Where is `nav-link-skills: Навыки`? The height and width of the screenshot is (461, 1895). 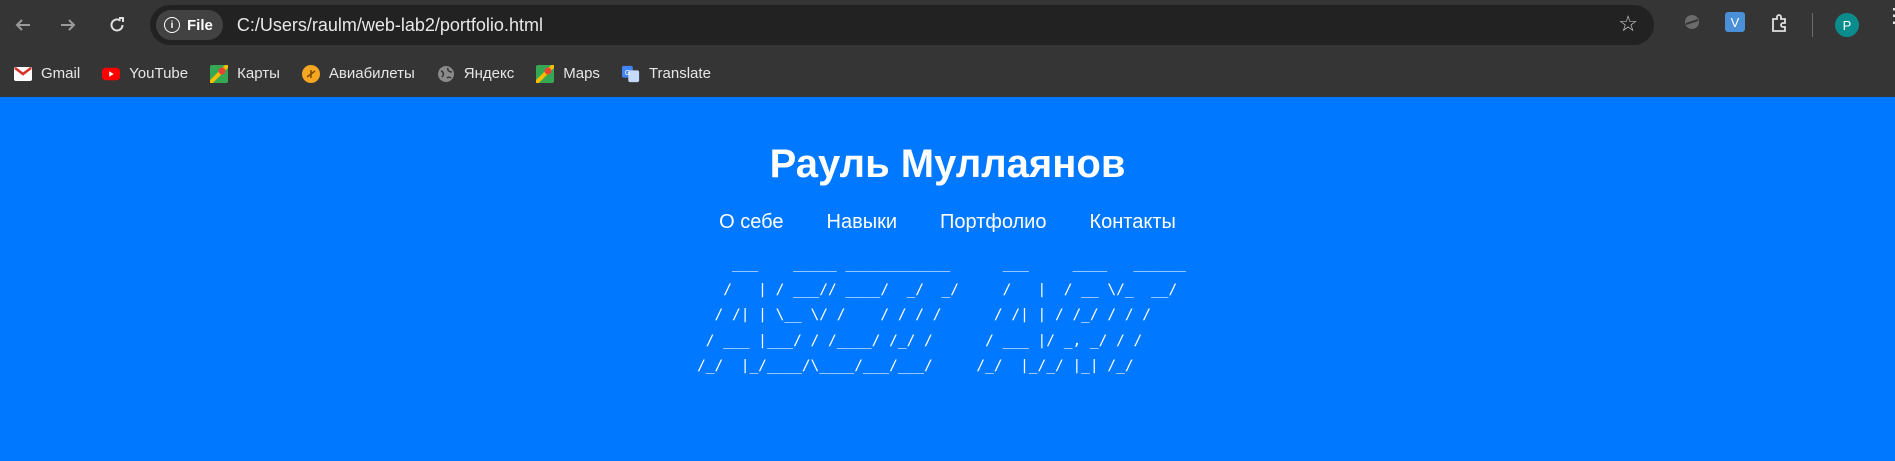 nav-link-skills: Навыки is located at coordinates (862, 222).